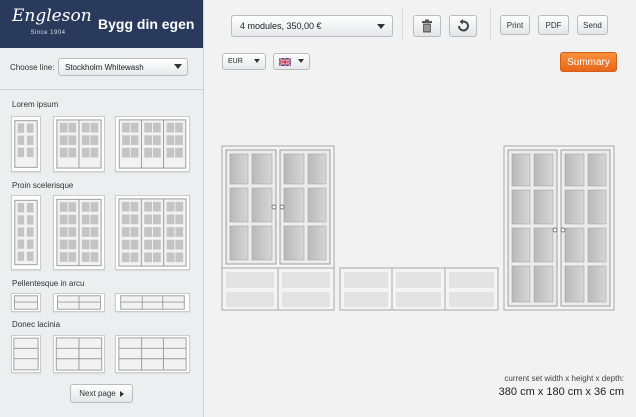 The width and height of the screenshot is (636, 417). I want to click on undo-icon, so click(463, 25).